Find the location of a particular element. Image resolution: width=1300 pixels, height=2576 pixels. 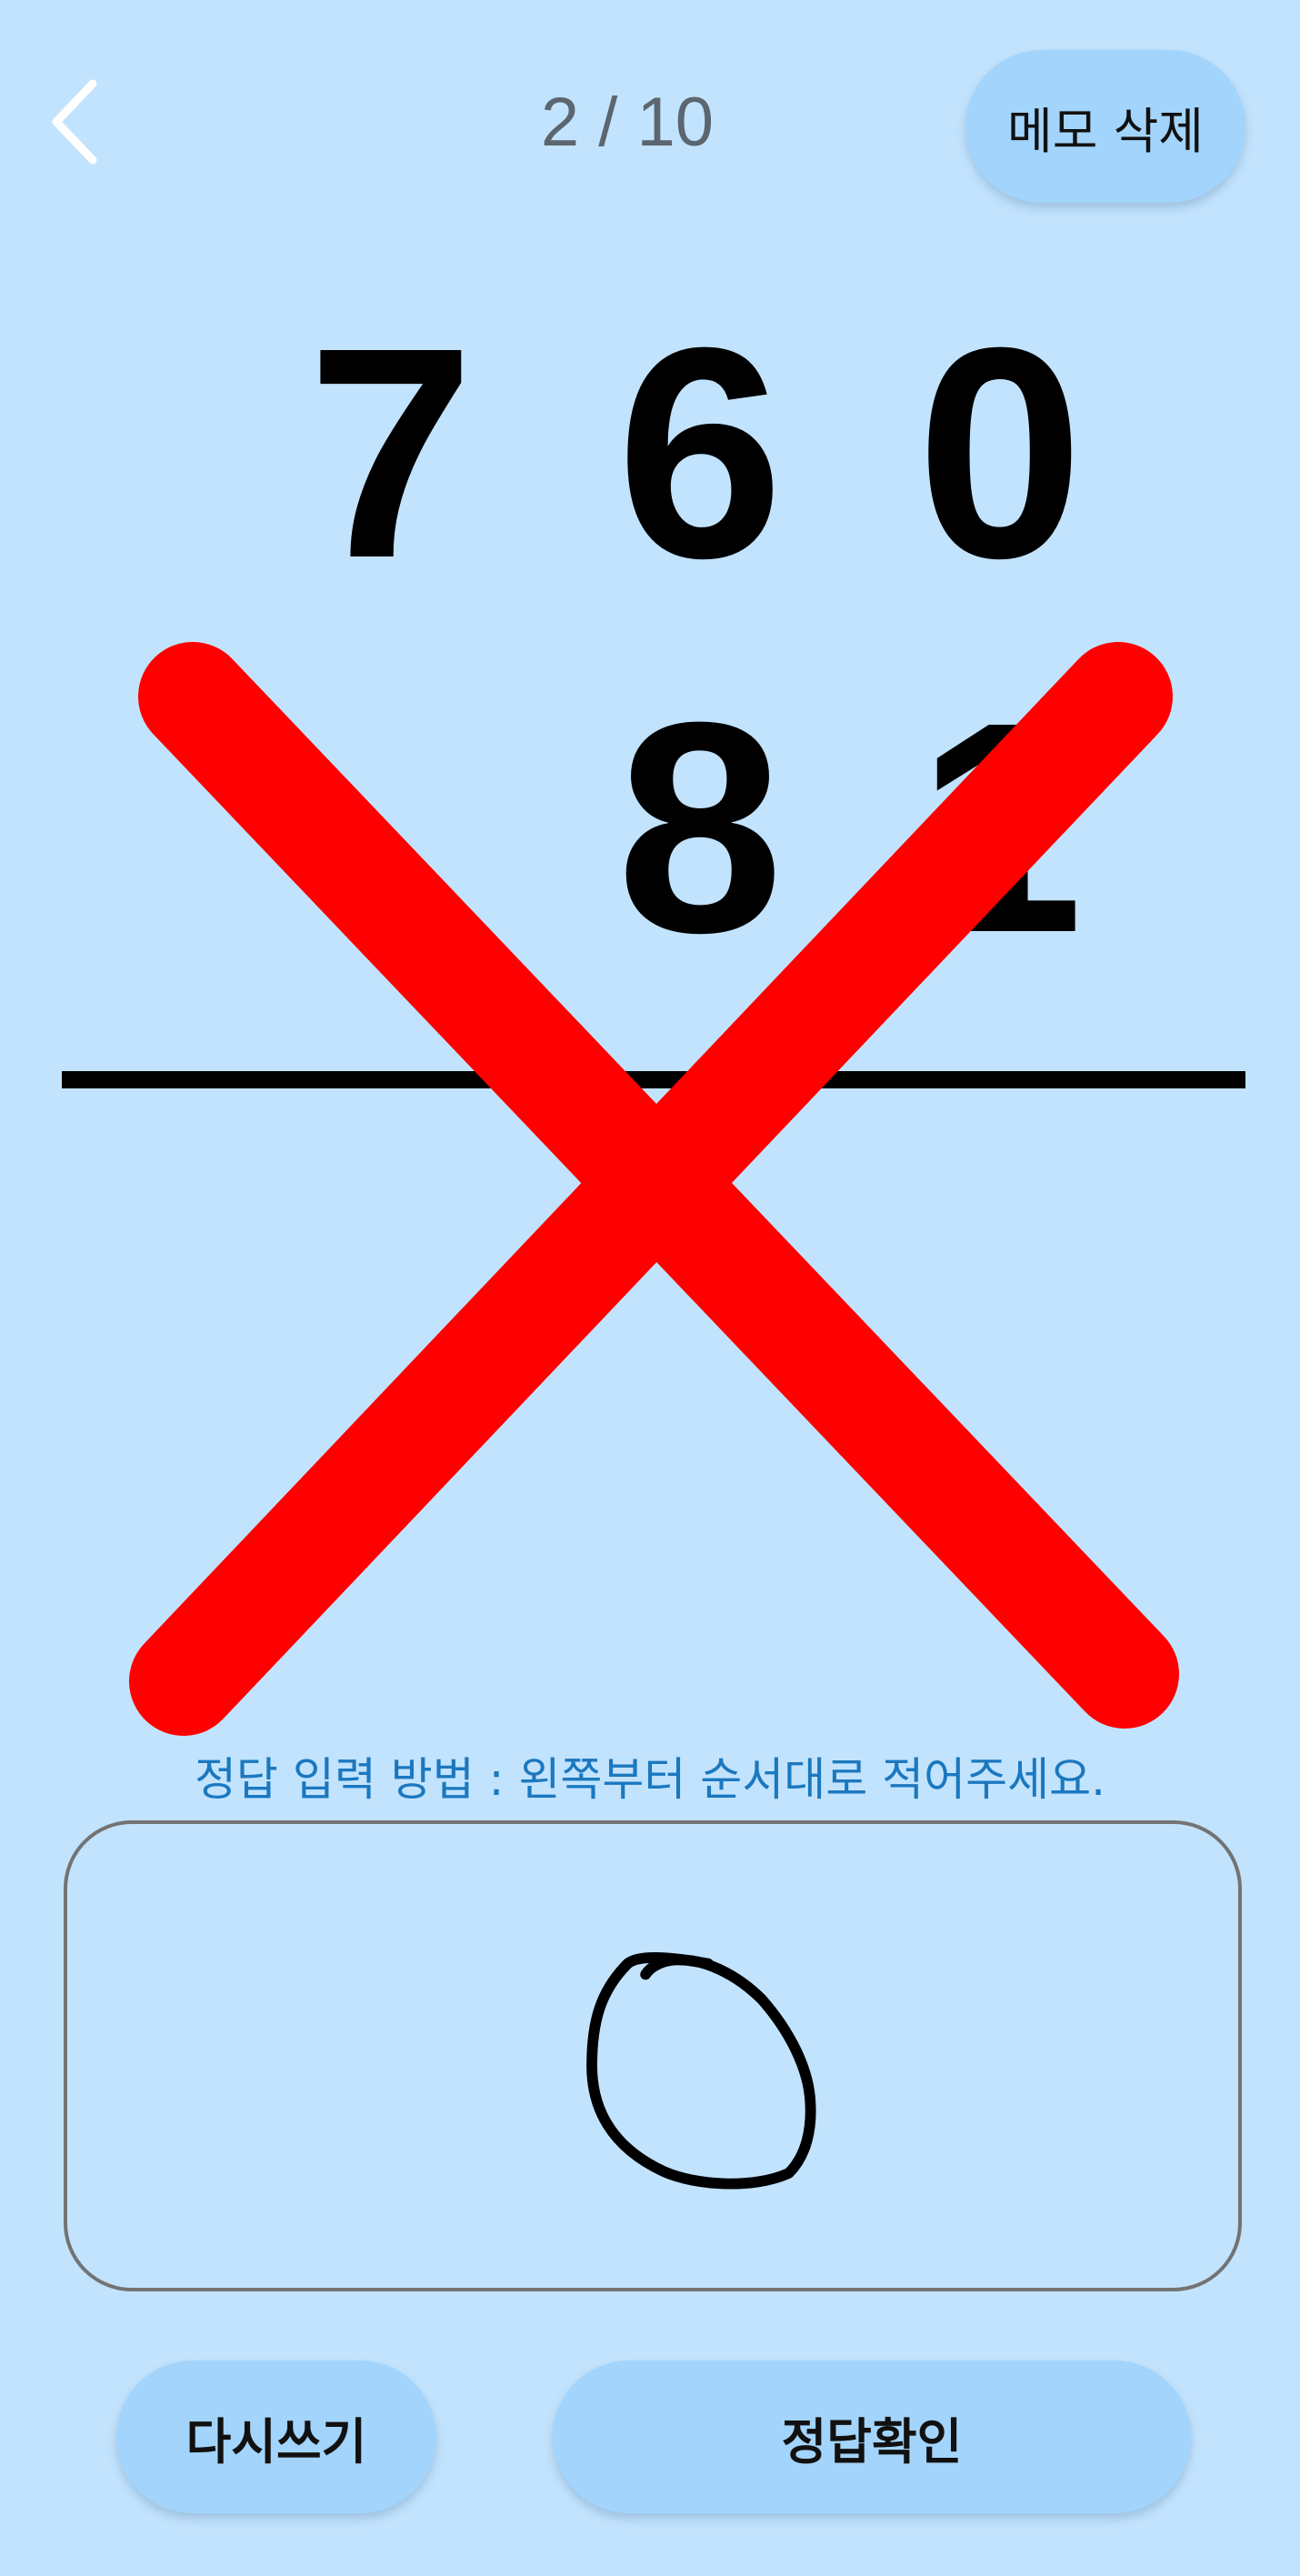

back-button is located at coordinates (81, 123).